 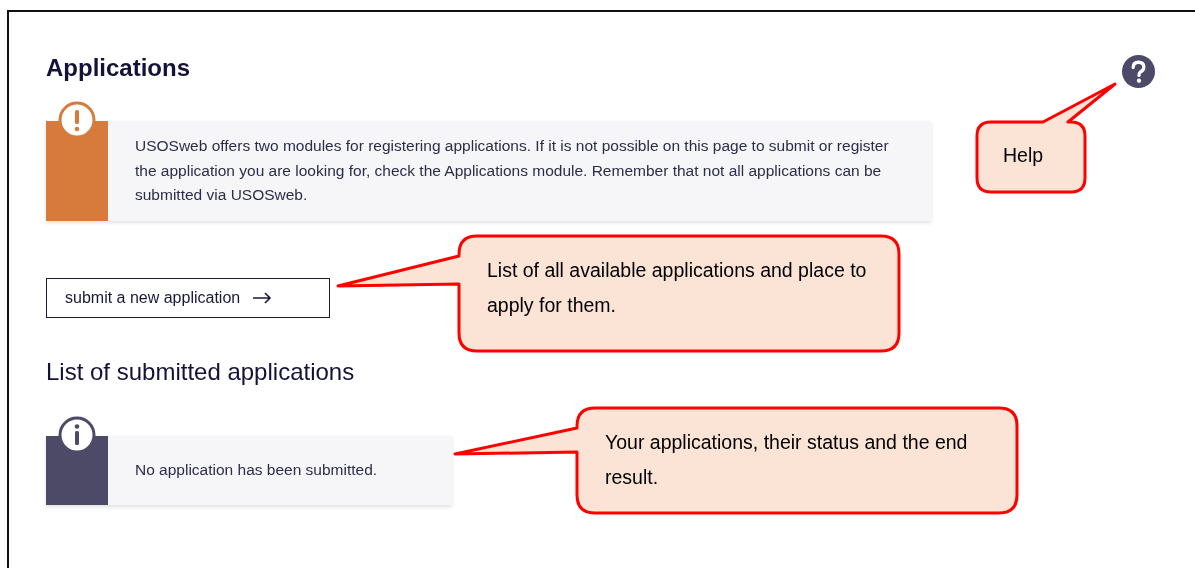 I want to click on callout-text: List of all available applications and place to apply for them., so click(x=677, y=288).